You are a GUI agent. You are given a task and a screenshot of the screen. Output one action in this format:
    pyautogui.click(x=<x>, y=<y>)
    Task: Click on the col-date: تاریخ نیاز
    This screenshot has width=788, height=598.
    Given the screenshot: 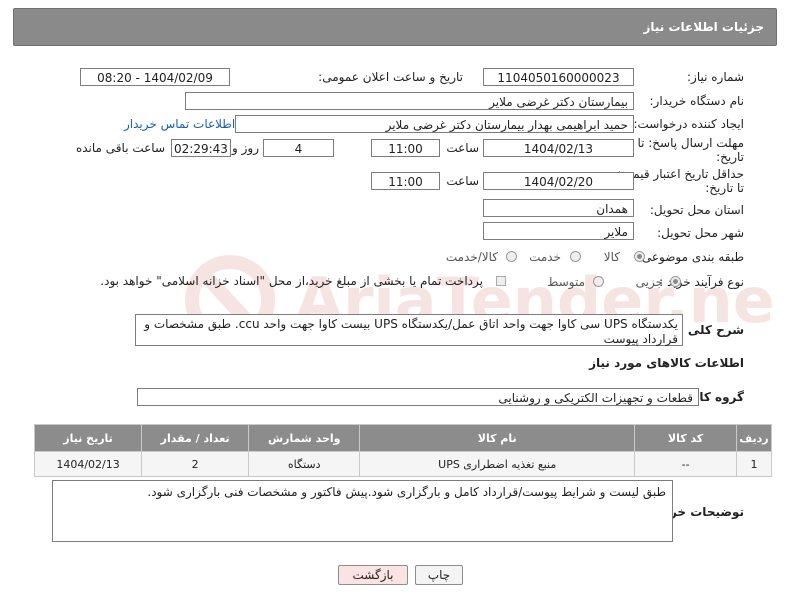 What is the action you would take?
    pyautogui.click(x=88, y=438)
    